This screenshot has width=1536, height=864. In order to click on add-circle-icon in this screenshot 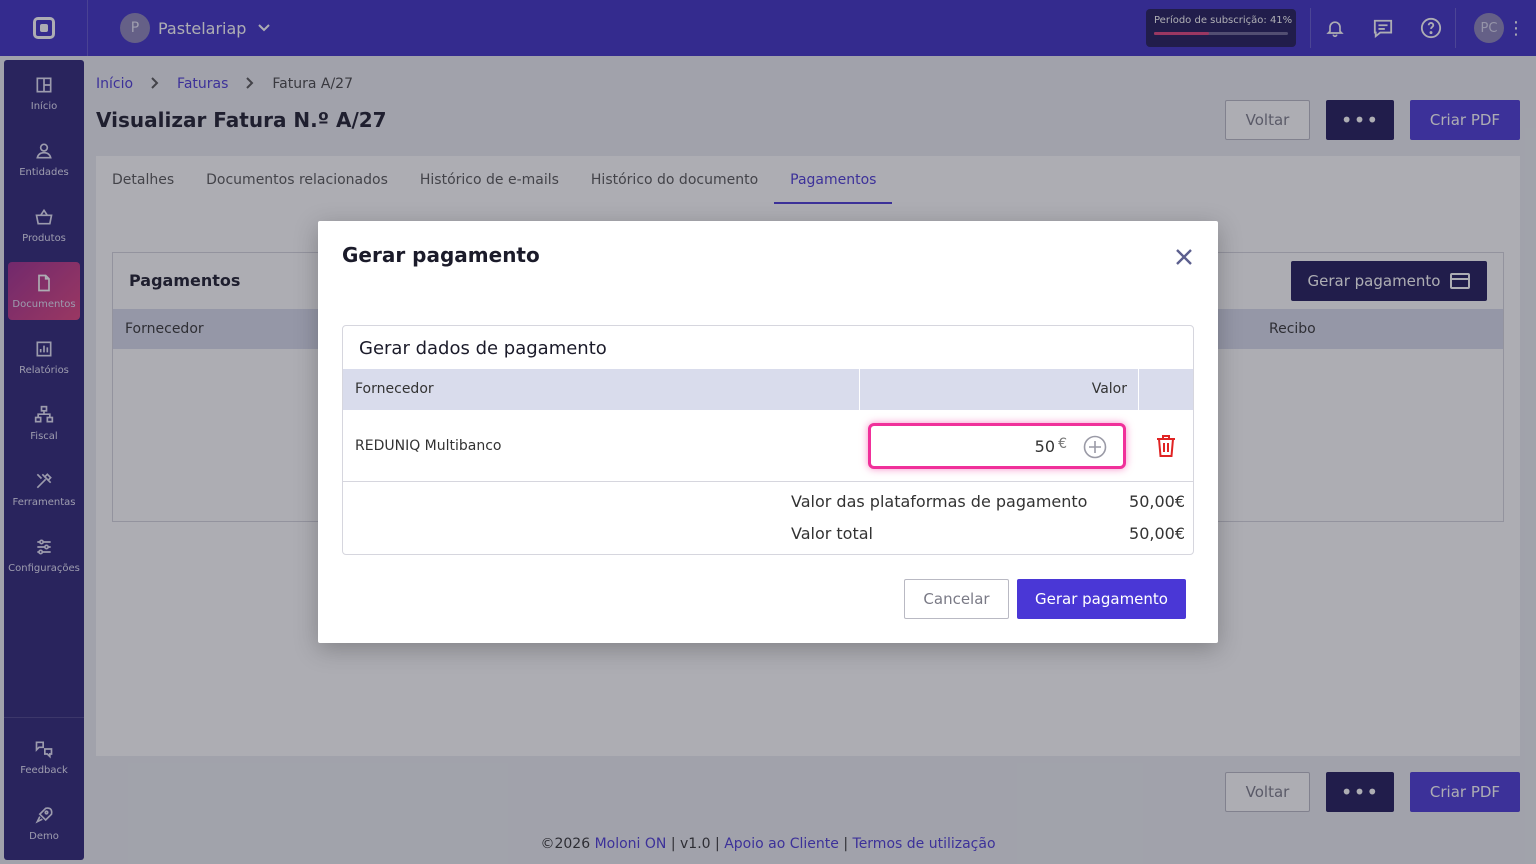, I will do `click(1095, 447)`.